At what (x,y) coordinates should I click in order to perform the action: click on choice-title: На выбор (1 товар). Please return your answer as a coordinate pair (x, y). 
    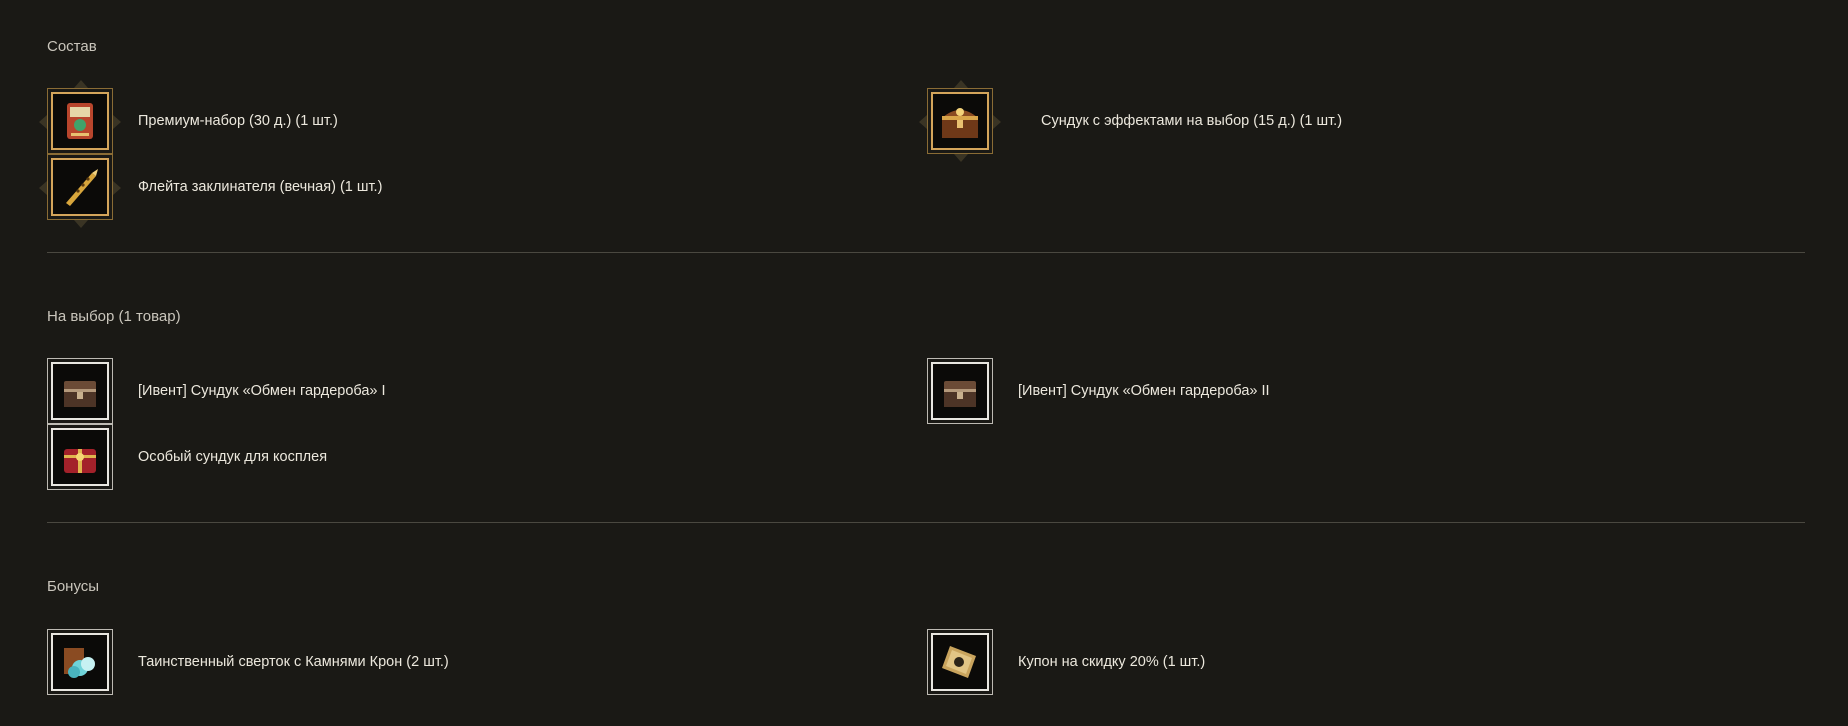
    Looking at the image, I should click on (114, 316).